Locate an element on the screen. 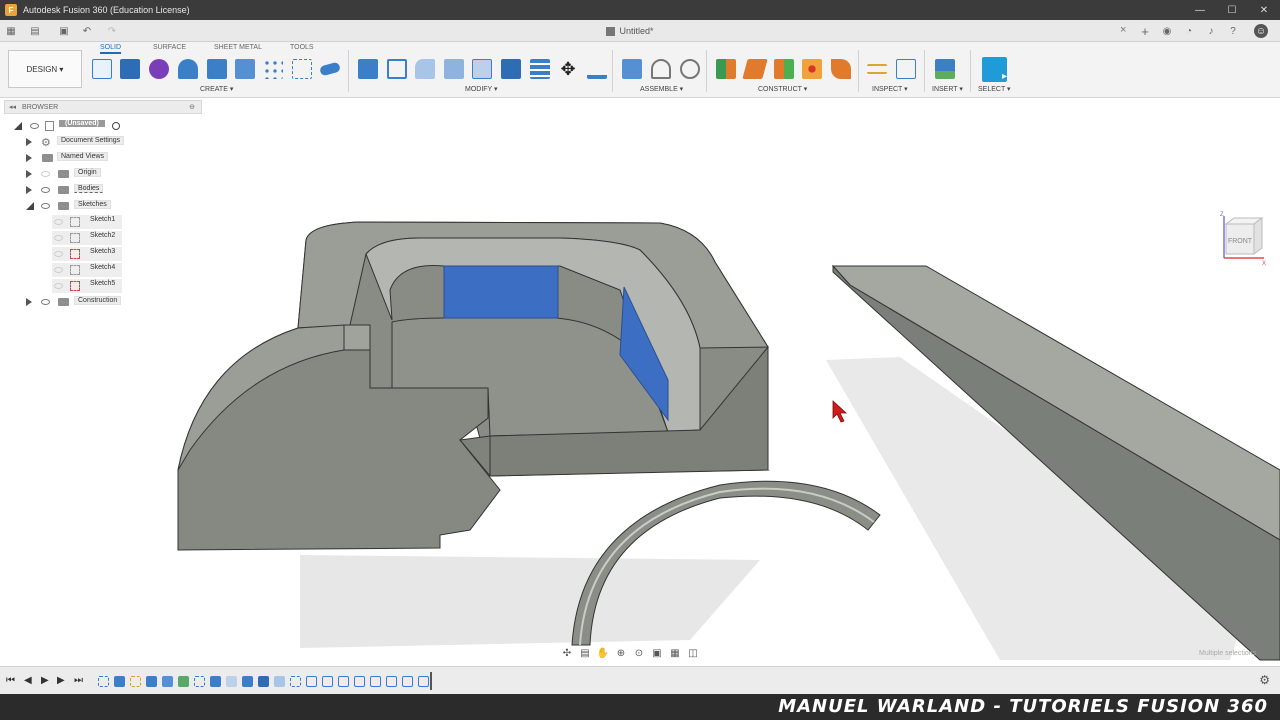  tree-item-sketches: Sketches is located at coordinates (102, 206).